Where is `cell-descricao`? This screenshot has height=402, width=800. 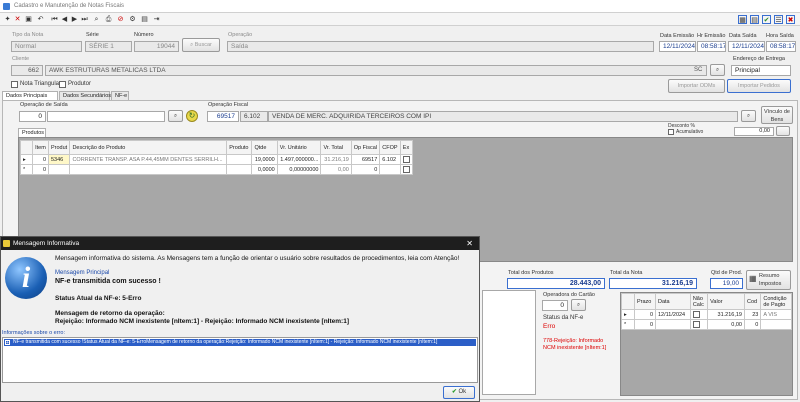 cell-descricao is located at coordinates (148, 169).